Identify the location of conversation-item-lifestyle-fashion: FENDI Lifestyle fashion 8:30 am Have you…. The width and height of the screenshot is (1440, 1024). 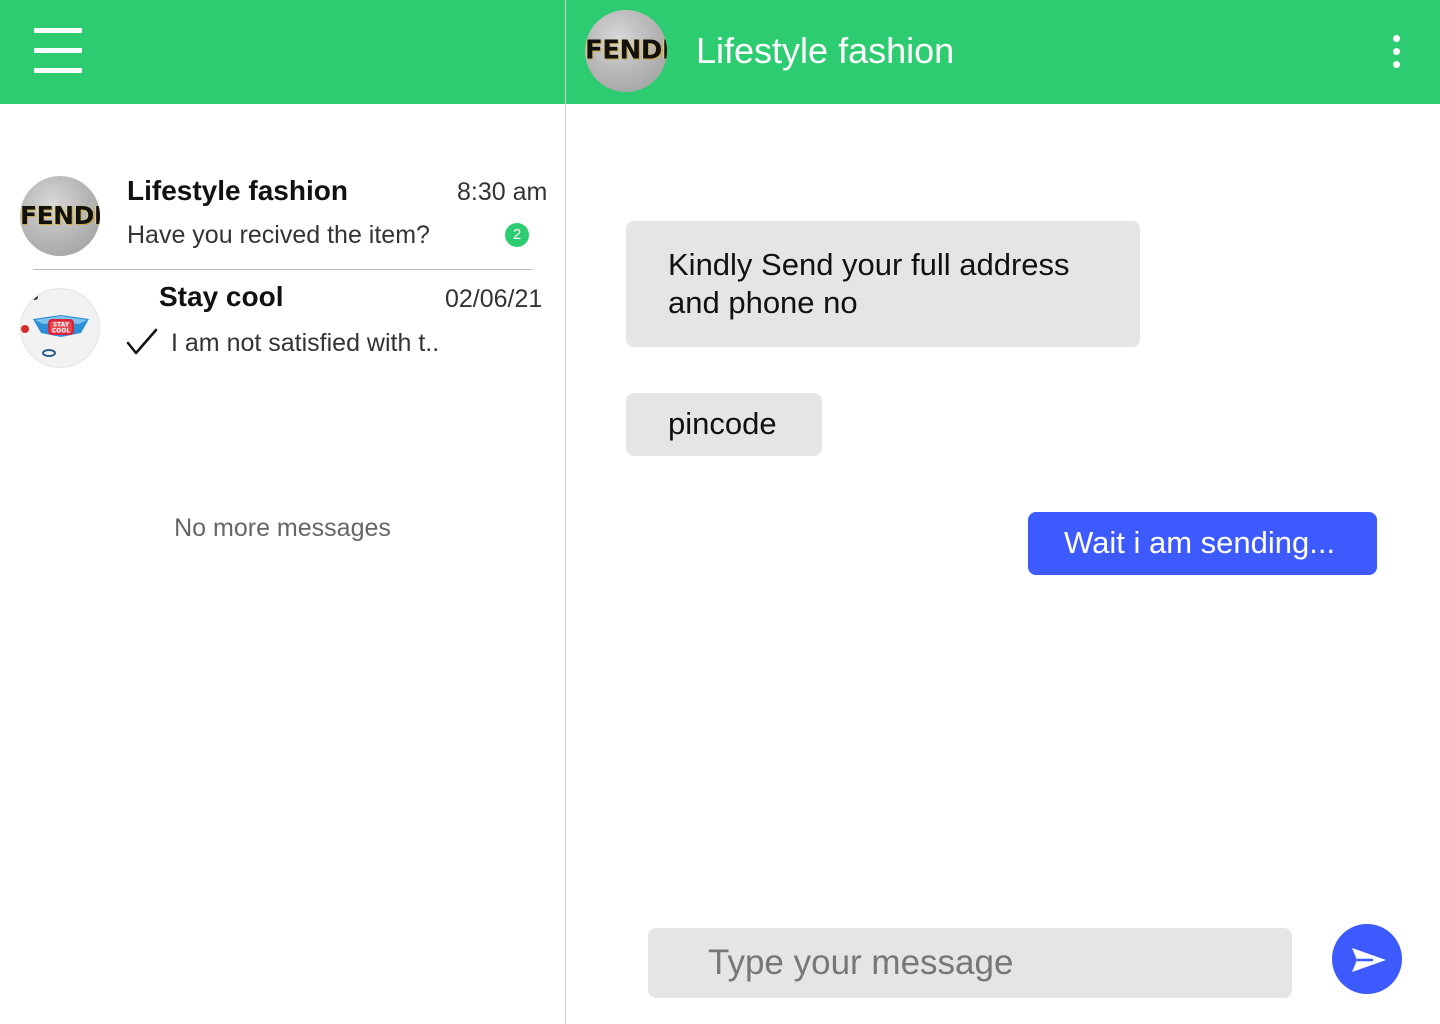
(282, 218).